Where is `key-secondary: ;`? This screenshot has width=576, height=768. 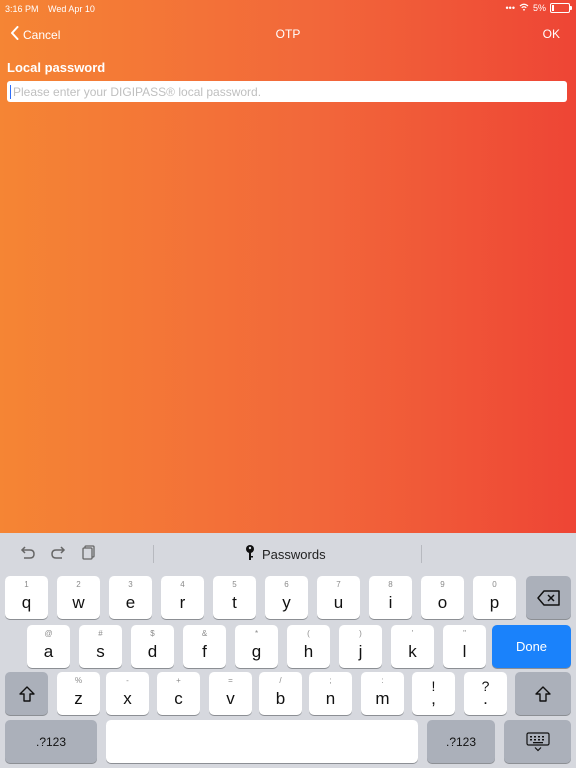
key-secondary: ; is located at coordinates (330, 680).